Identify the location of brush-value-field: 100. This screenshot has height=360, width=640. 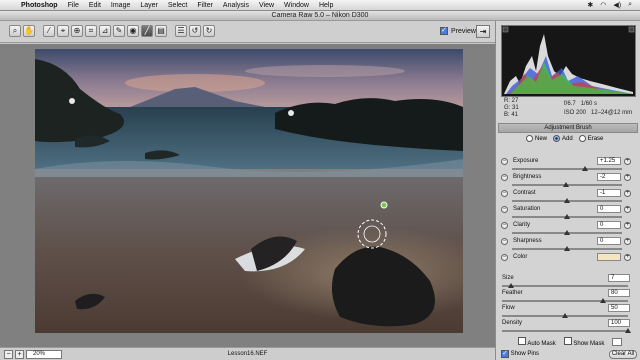
(619, 323).